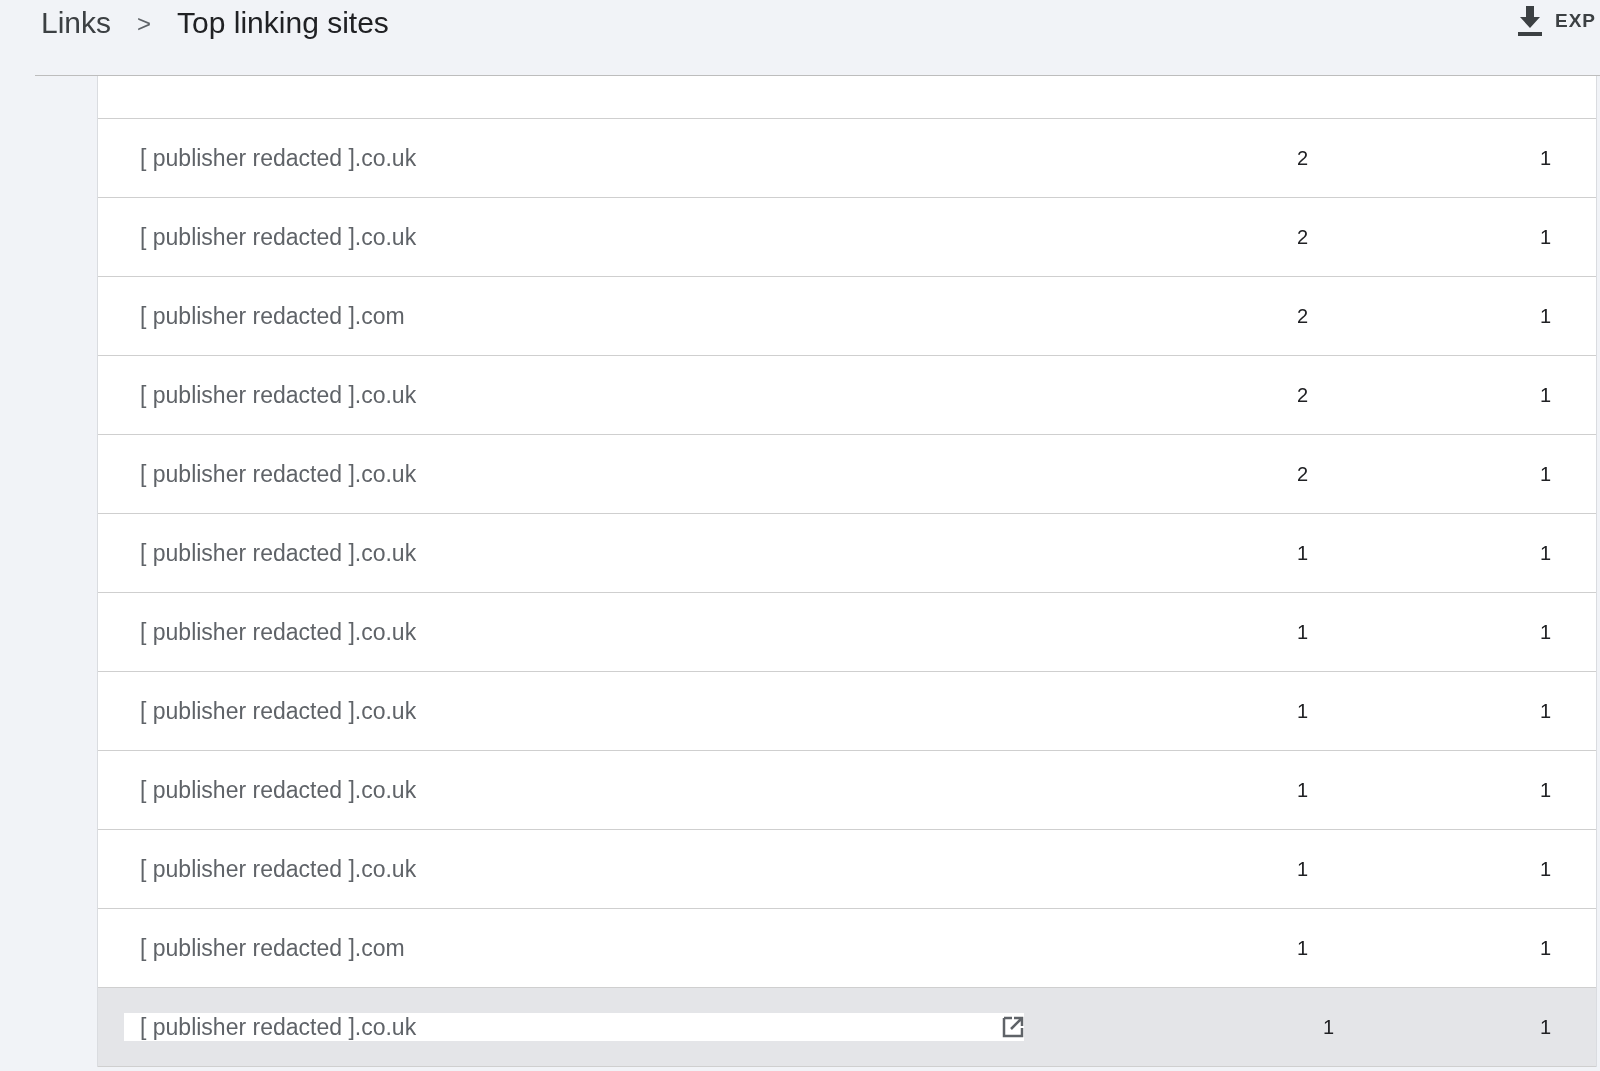 This screenshot has height=1071, width=1600. I want to click on table-row: [ publisher redacted ].co.uk 1 1, so click(847, 1027).